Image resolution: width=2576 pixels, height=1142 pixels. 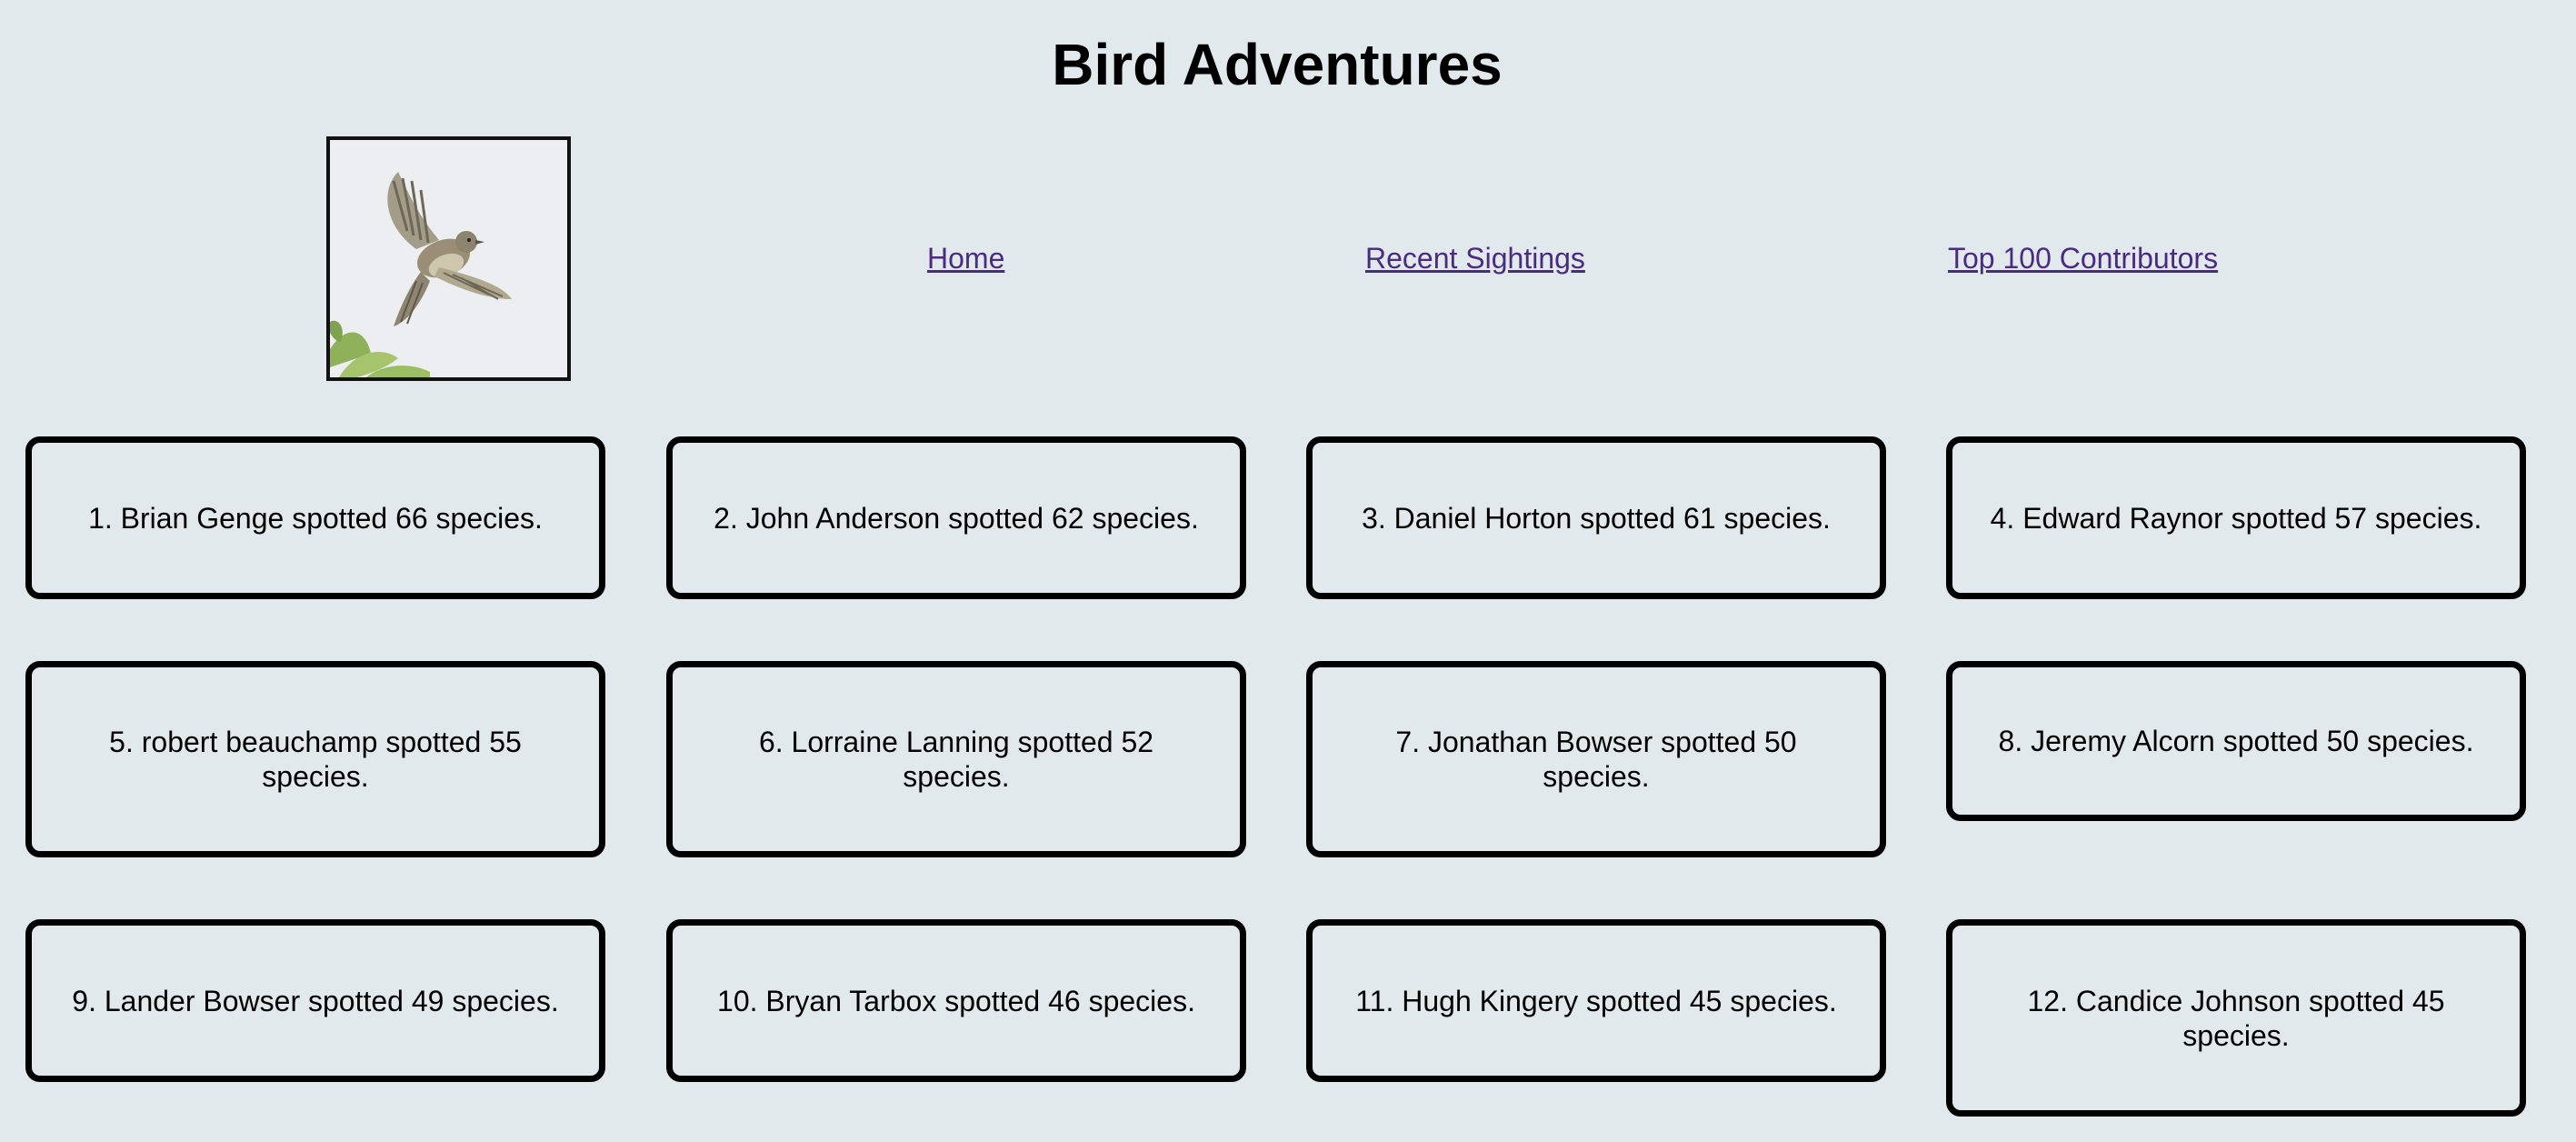 What do you see at coordinates (956, 517) in the screenshot?
I see `contributor-card: 2. John Anderson spotted 62 species.` at bounding box center [956, 517].